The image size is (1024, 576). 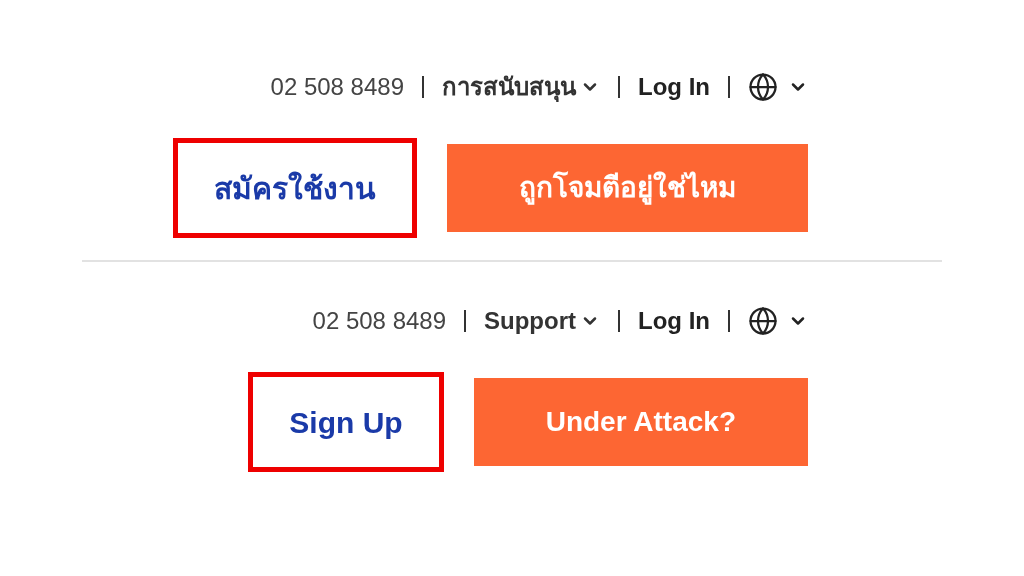 What do you see at coordinates (542, 321) in the screenshot?
I see `support-menu: Support` at bounding box center [542, 321].